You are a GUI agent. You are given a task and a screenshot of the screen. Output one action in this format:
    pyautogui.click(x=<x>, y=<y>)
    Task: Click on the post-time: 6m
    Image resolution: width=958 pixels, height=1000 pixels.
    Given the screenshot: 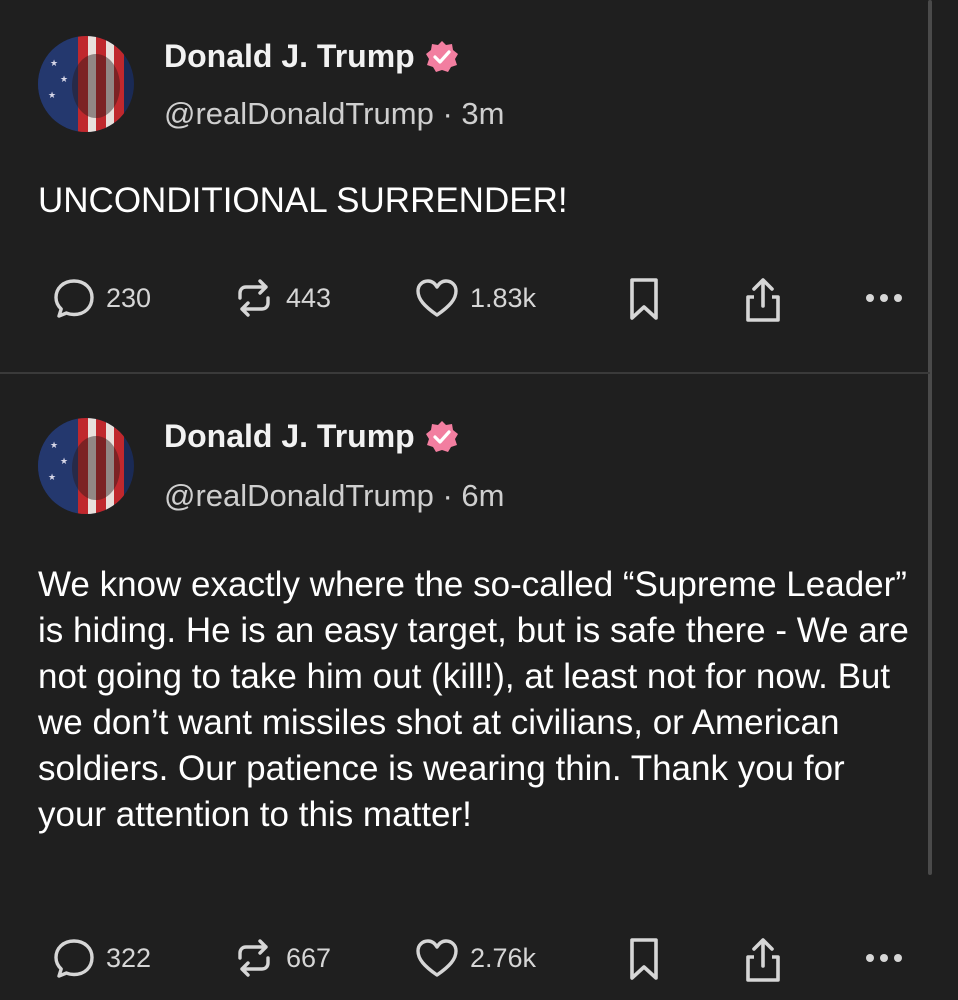 What is the action you would take?
    pyautogui.click(x=482, y=495)
    